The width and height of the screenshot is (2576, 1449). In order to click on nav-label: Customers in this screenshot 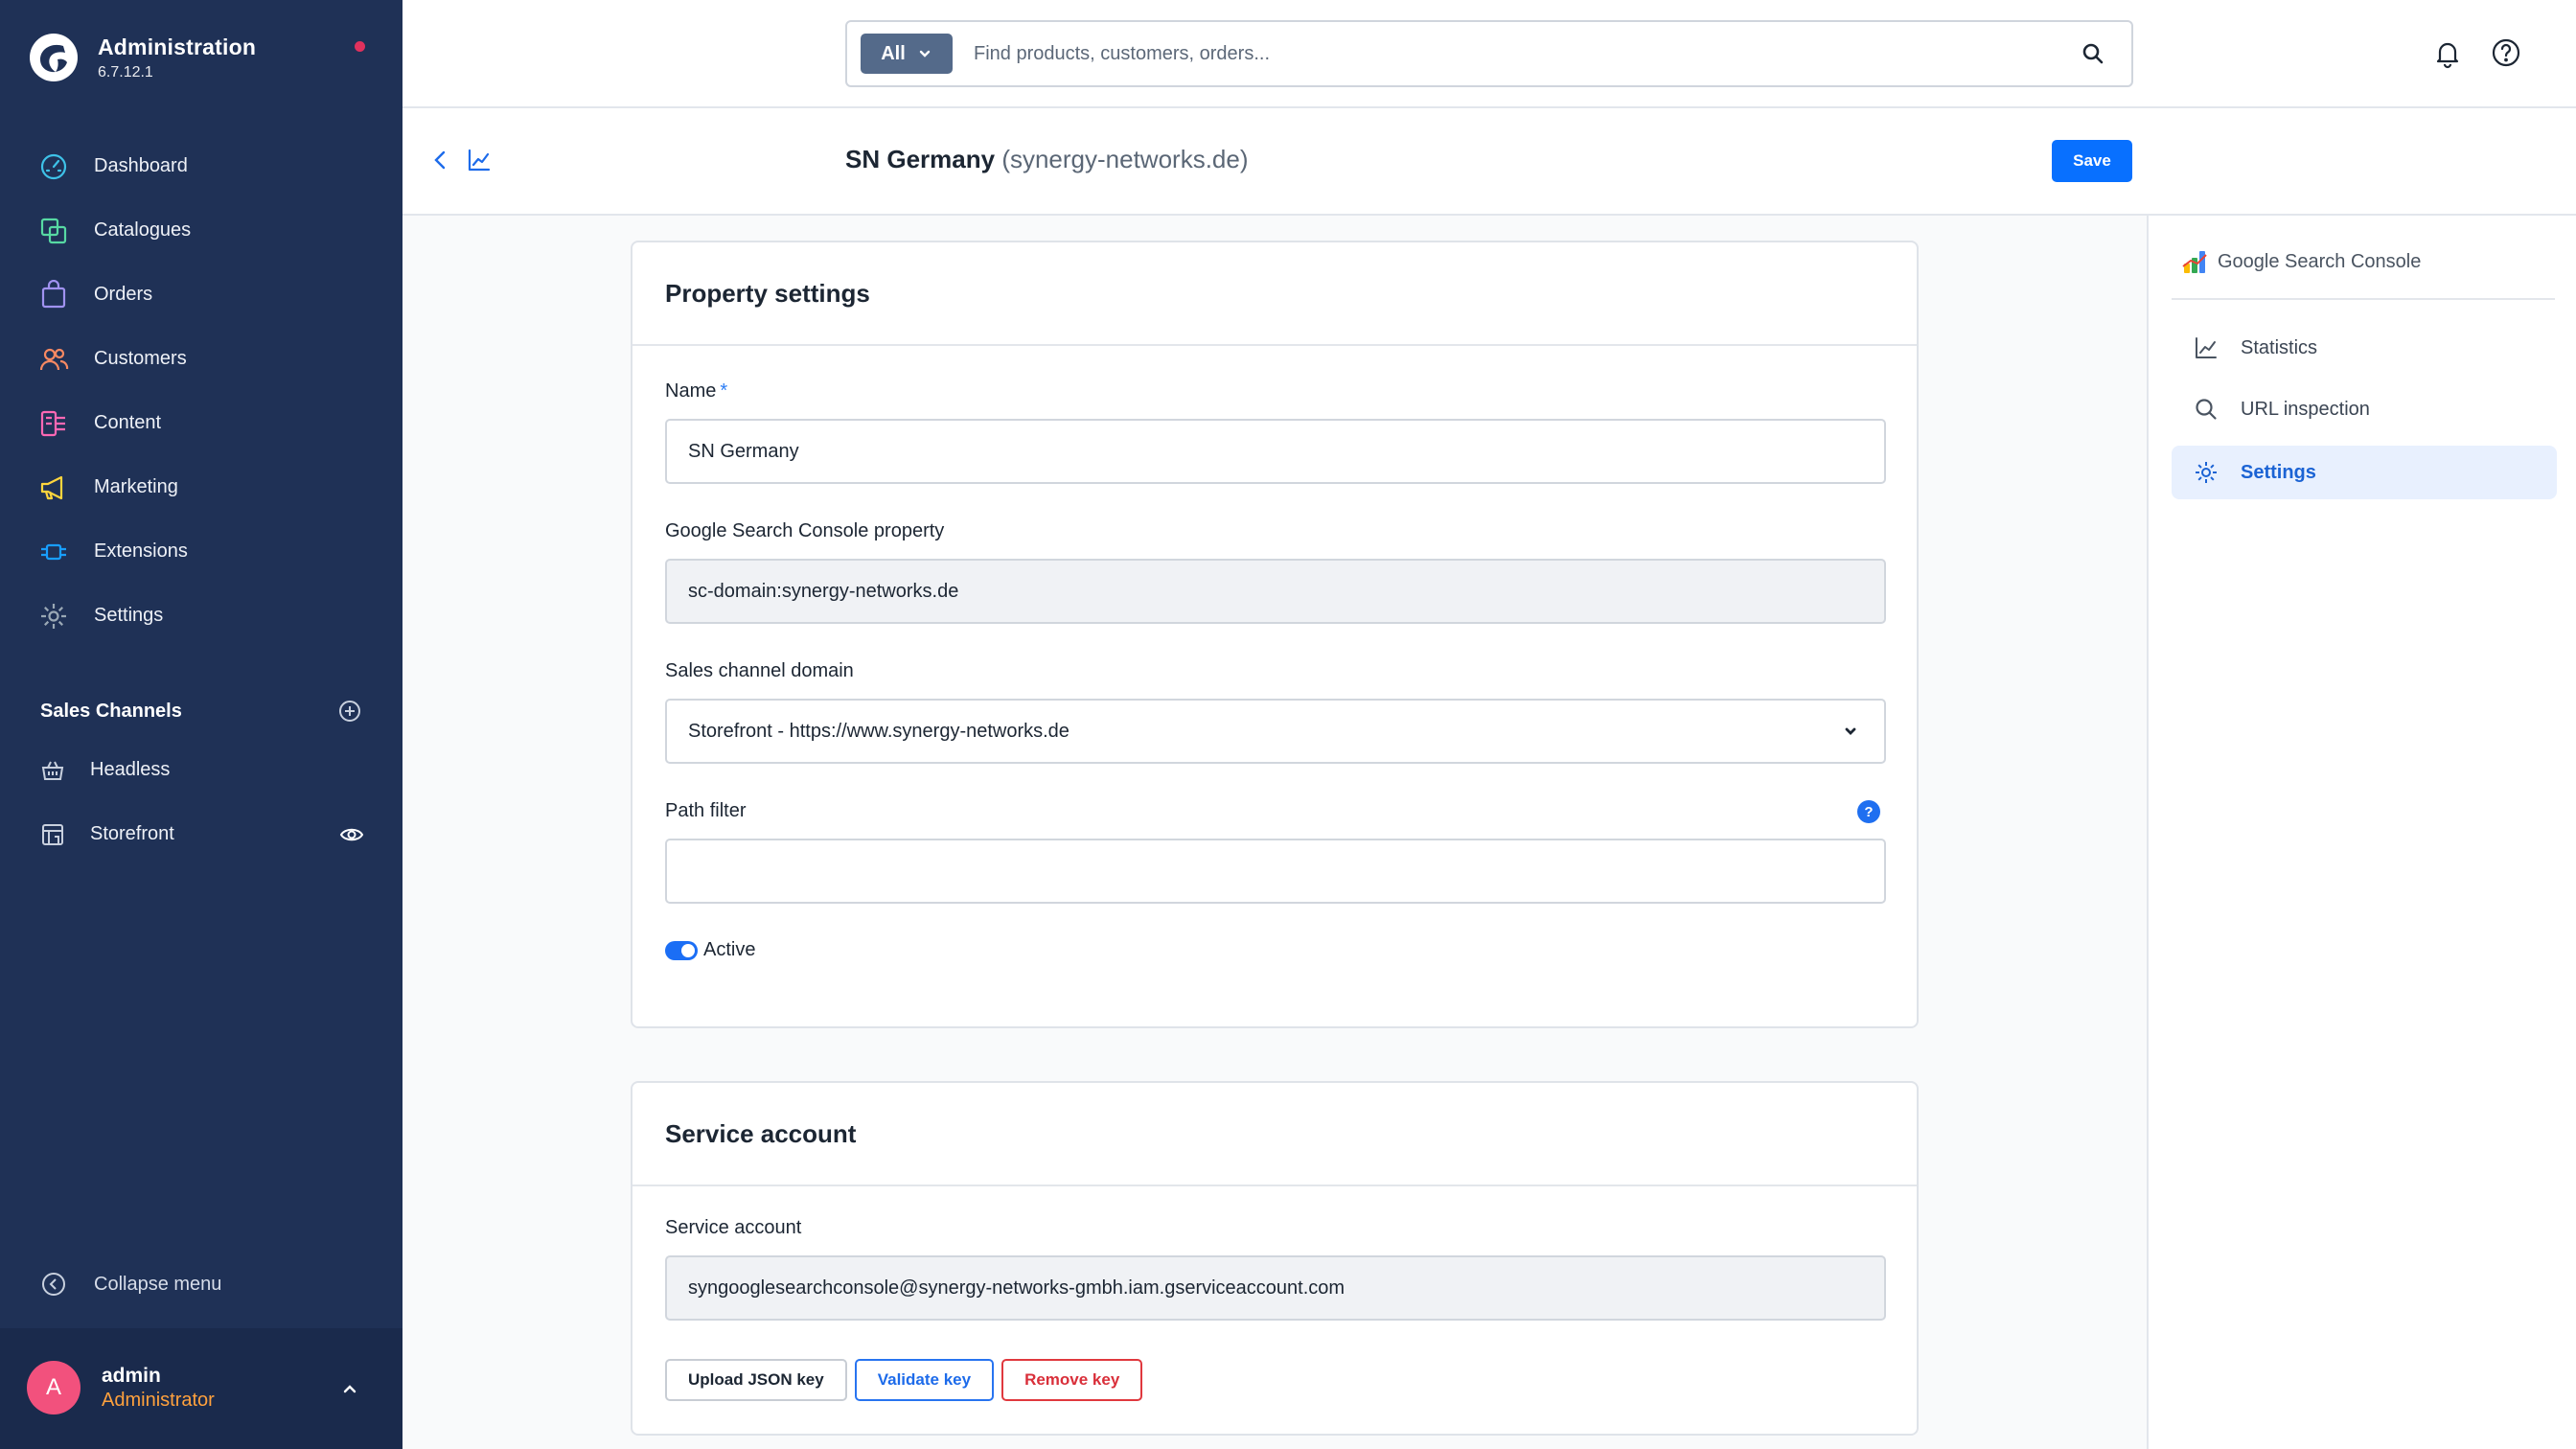, I will do `click(140, 358)`.